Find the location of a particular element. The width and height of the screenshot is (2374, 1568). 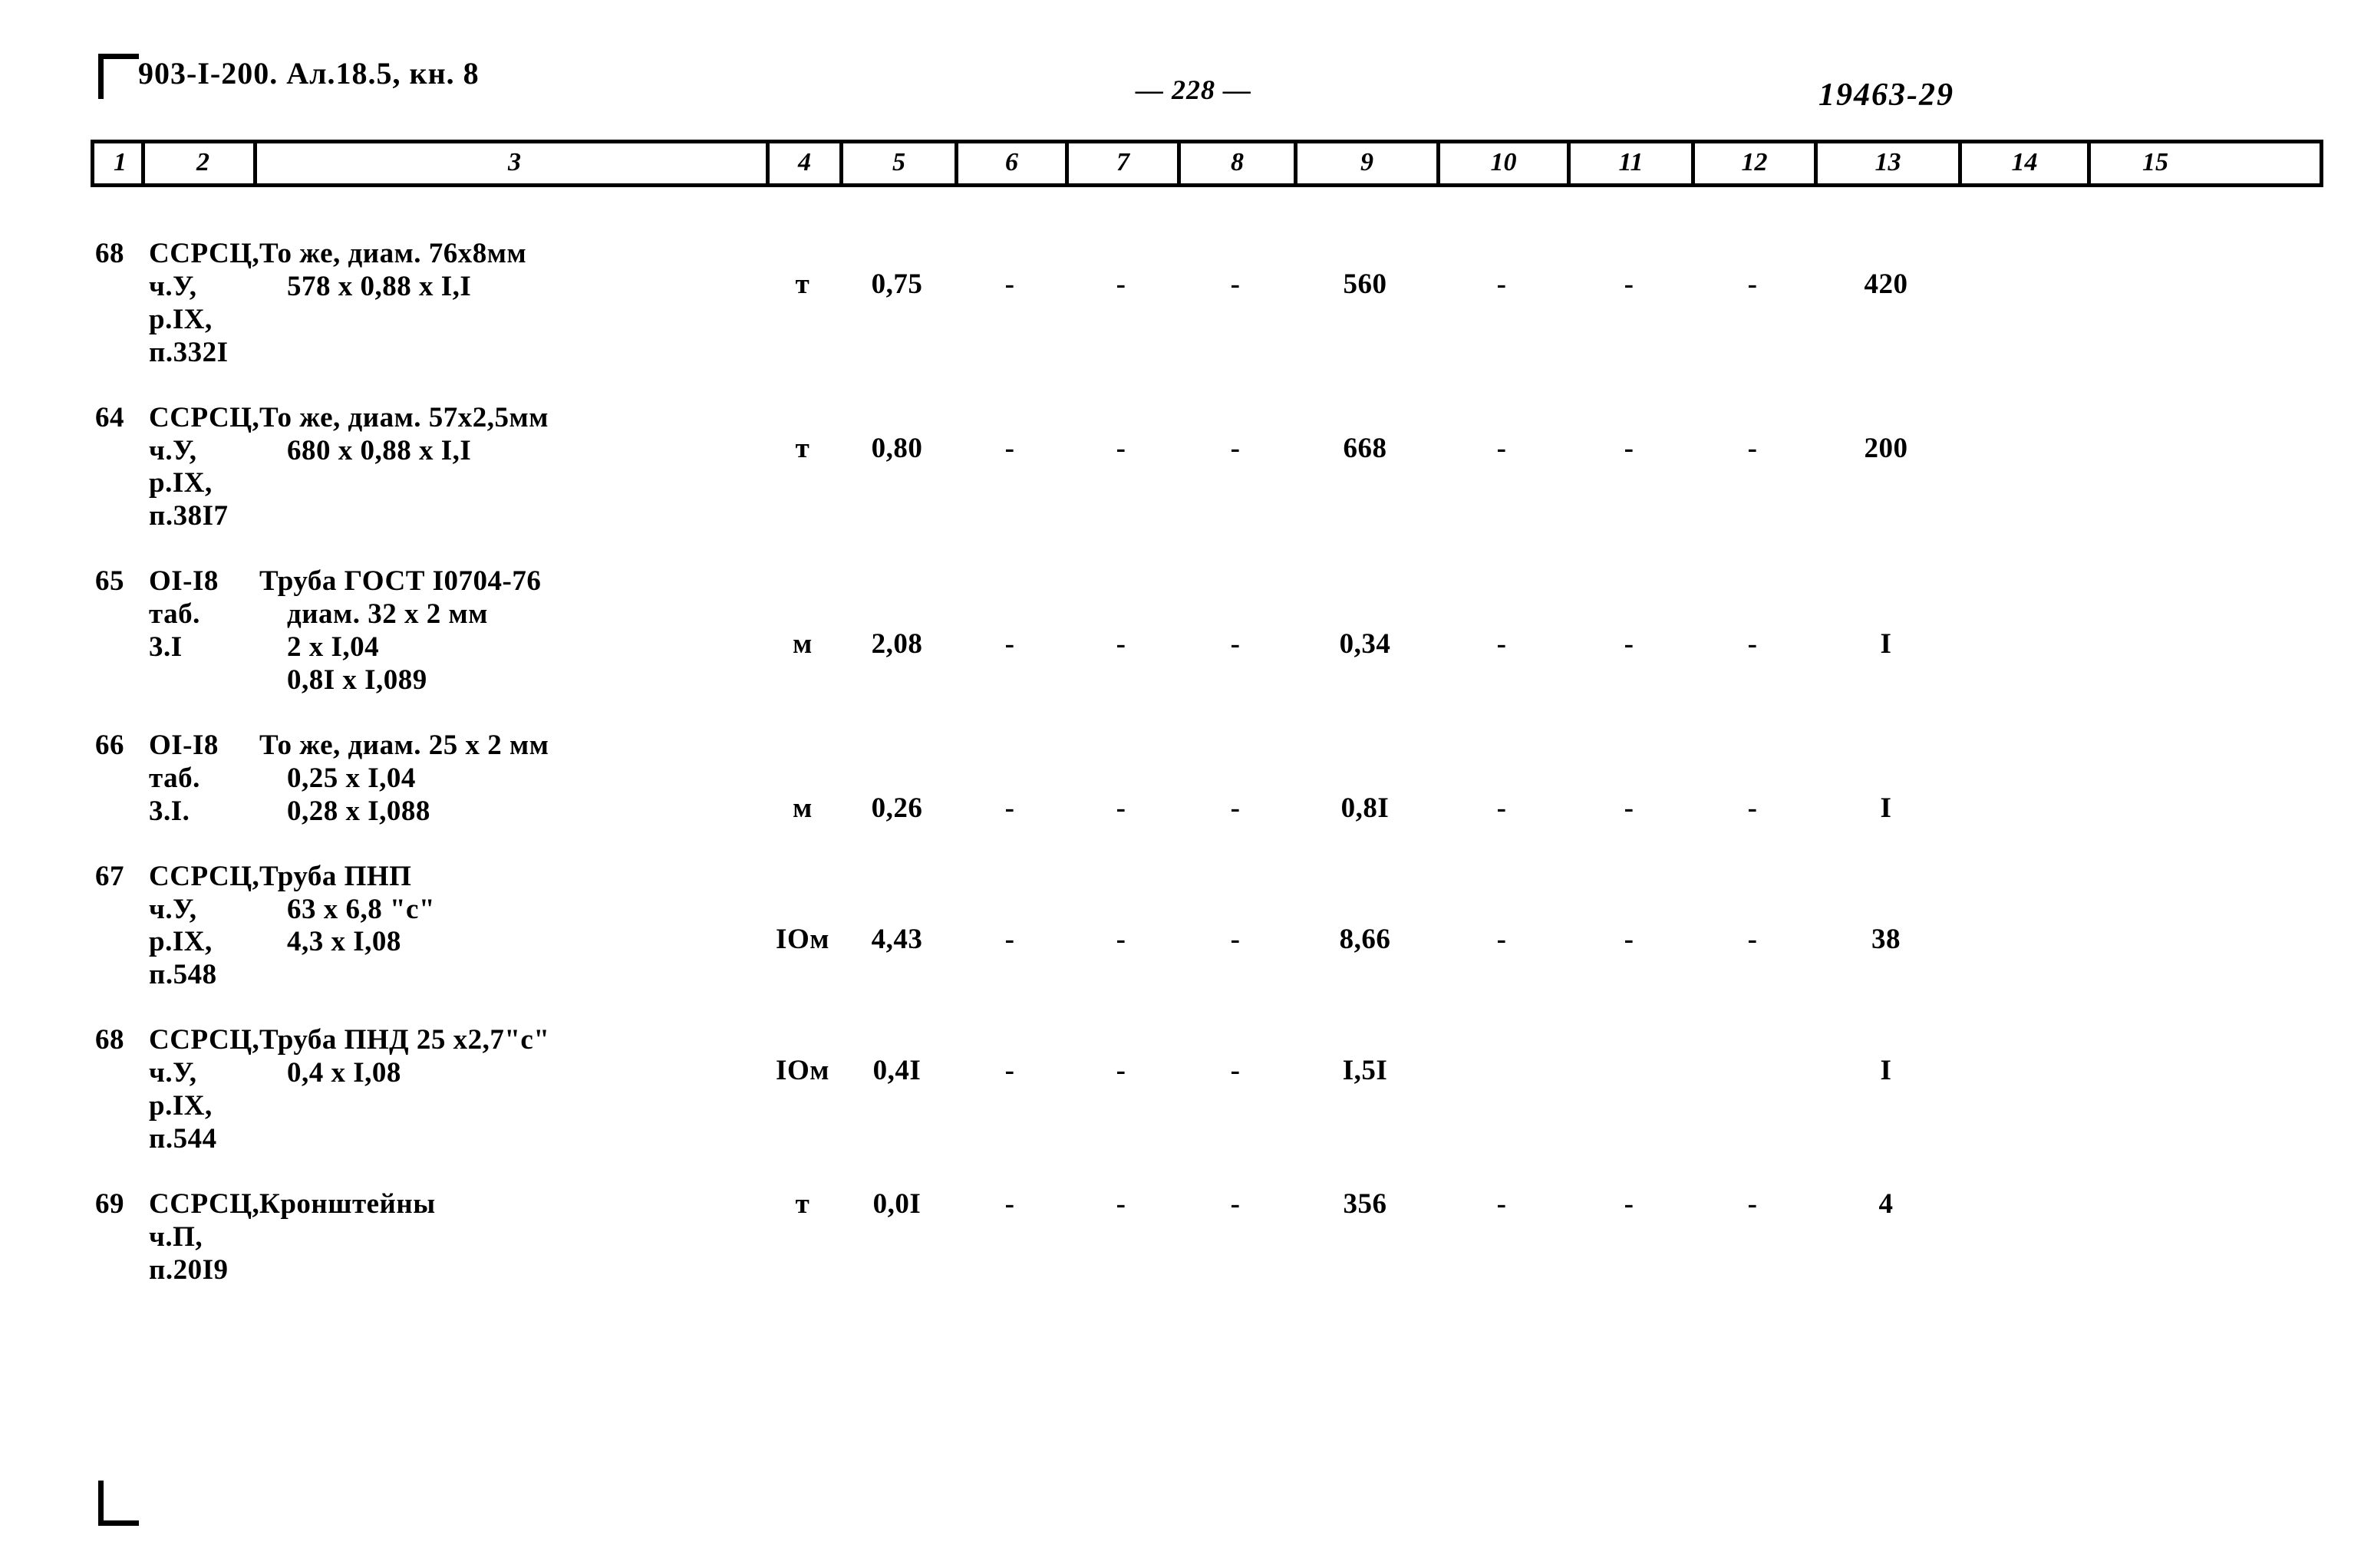

row-norm-code: ССРСЦ, ч.У, р.IX, п.38I7 is located at coordinates (205, 466).